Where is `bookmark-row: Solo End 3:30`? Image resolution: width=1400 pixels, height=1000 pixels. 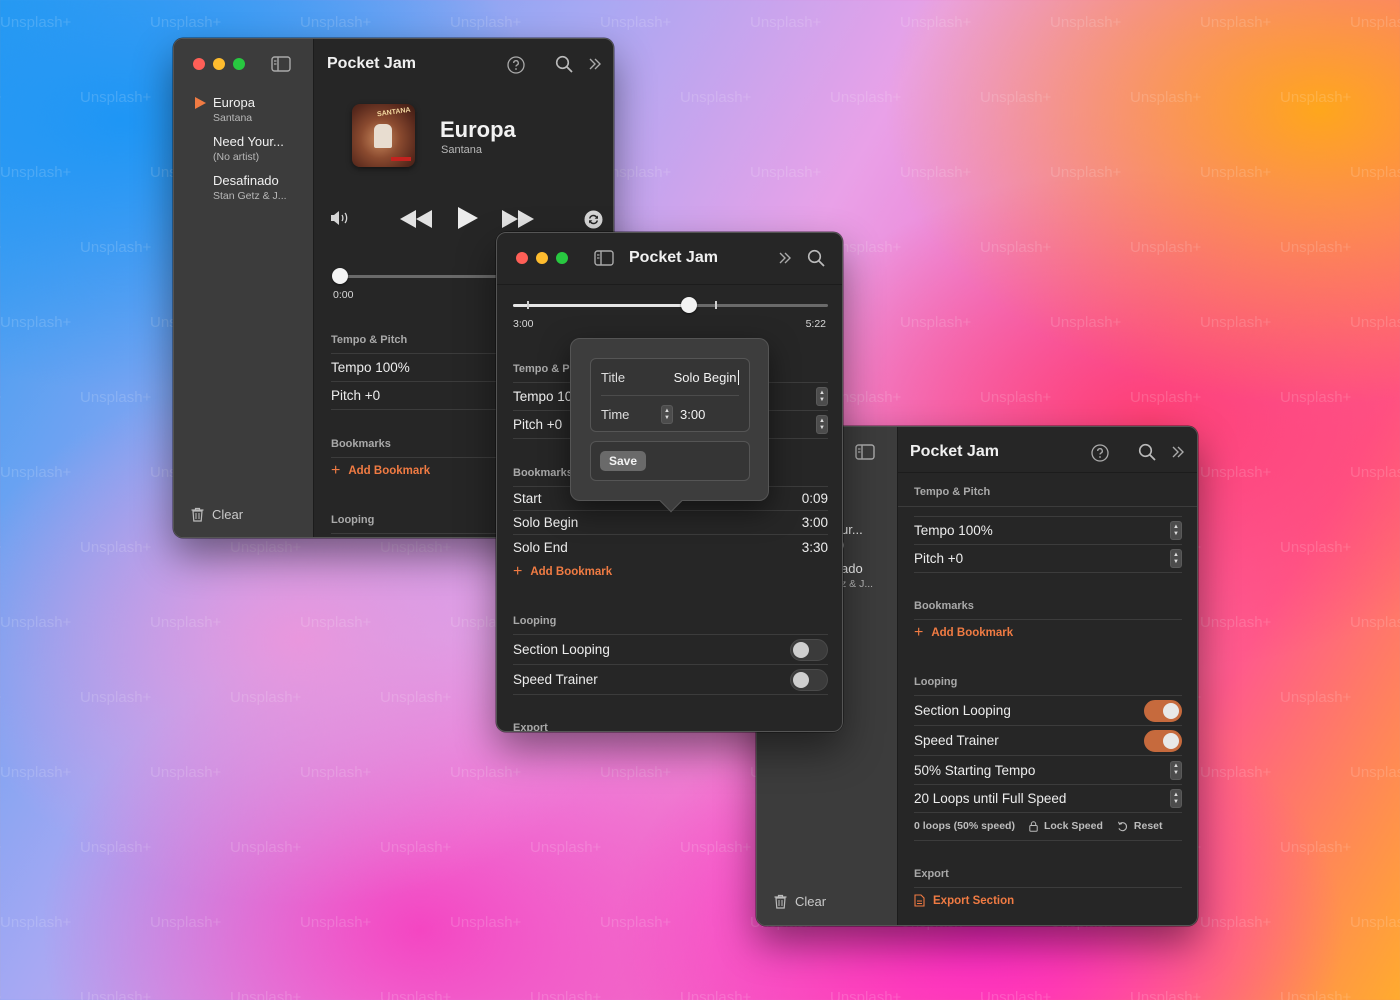
bookmark-row: Solo End 3:30 is located at coordinates (670, 547).